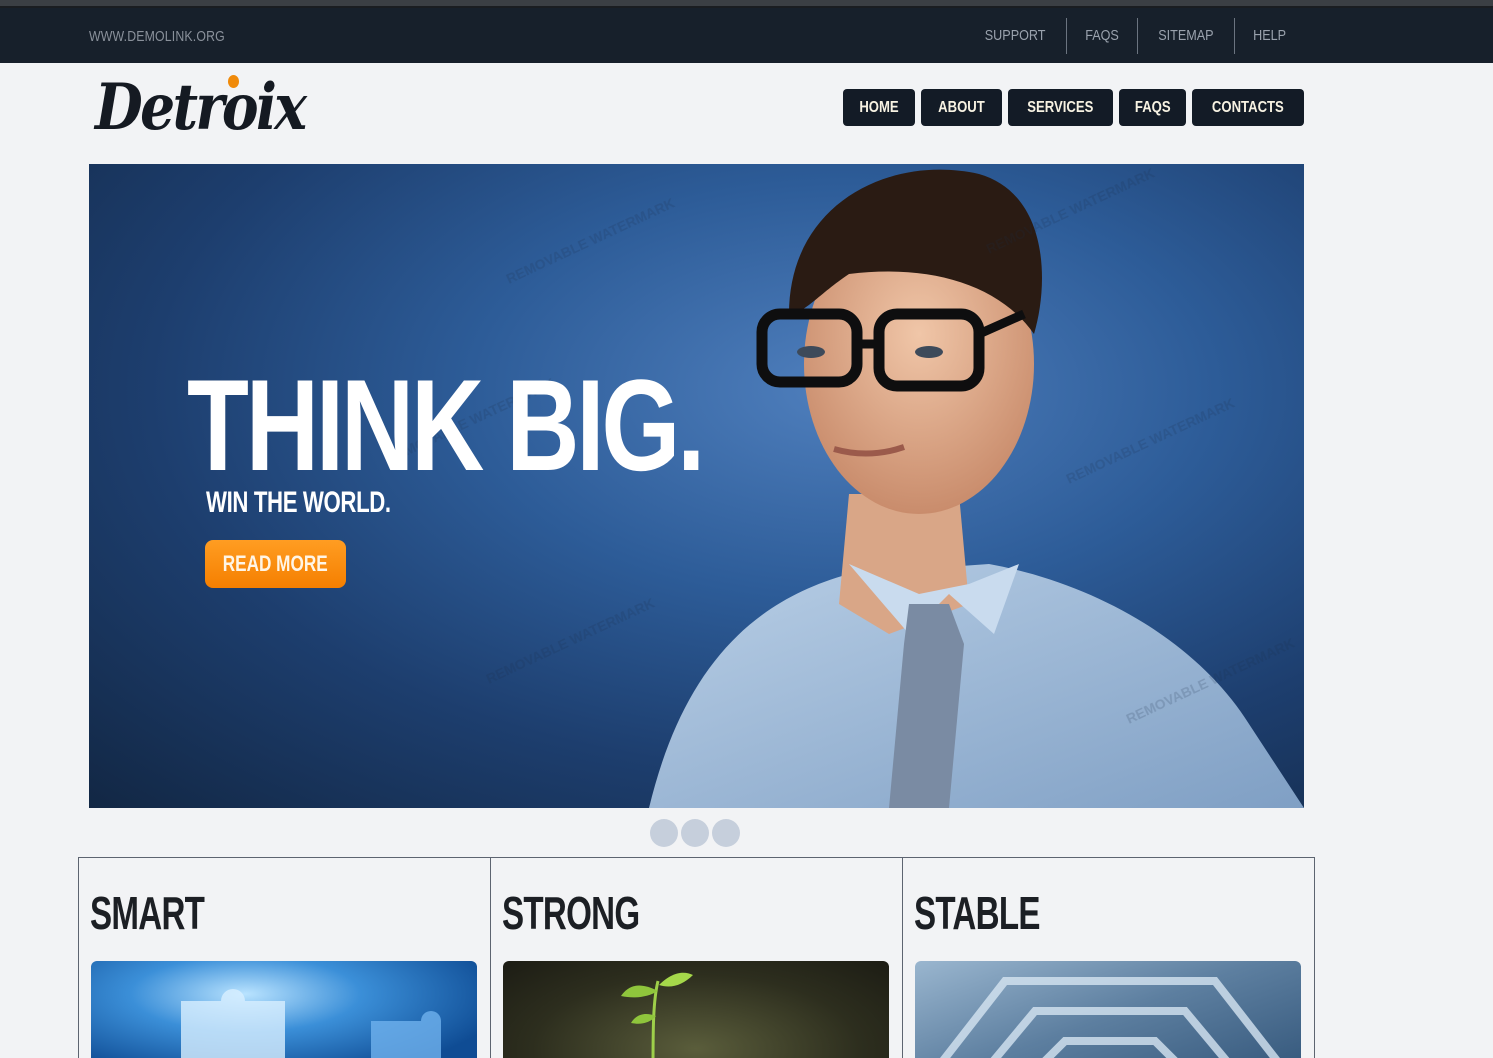 The image size is (1493, 1058). I want to click on feature-smart: SMART, so click(284, 958).